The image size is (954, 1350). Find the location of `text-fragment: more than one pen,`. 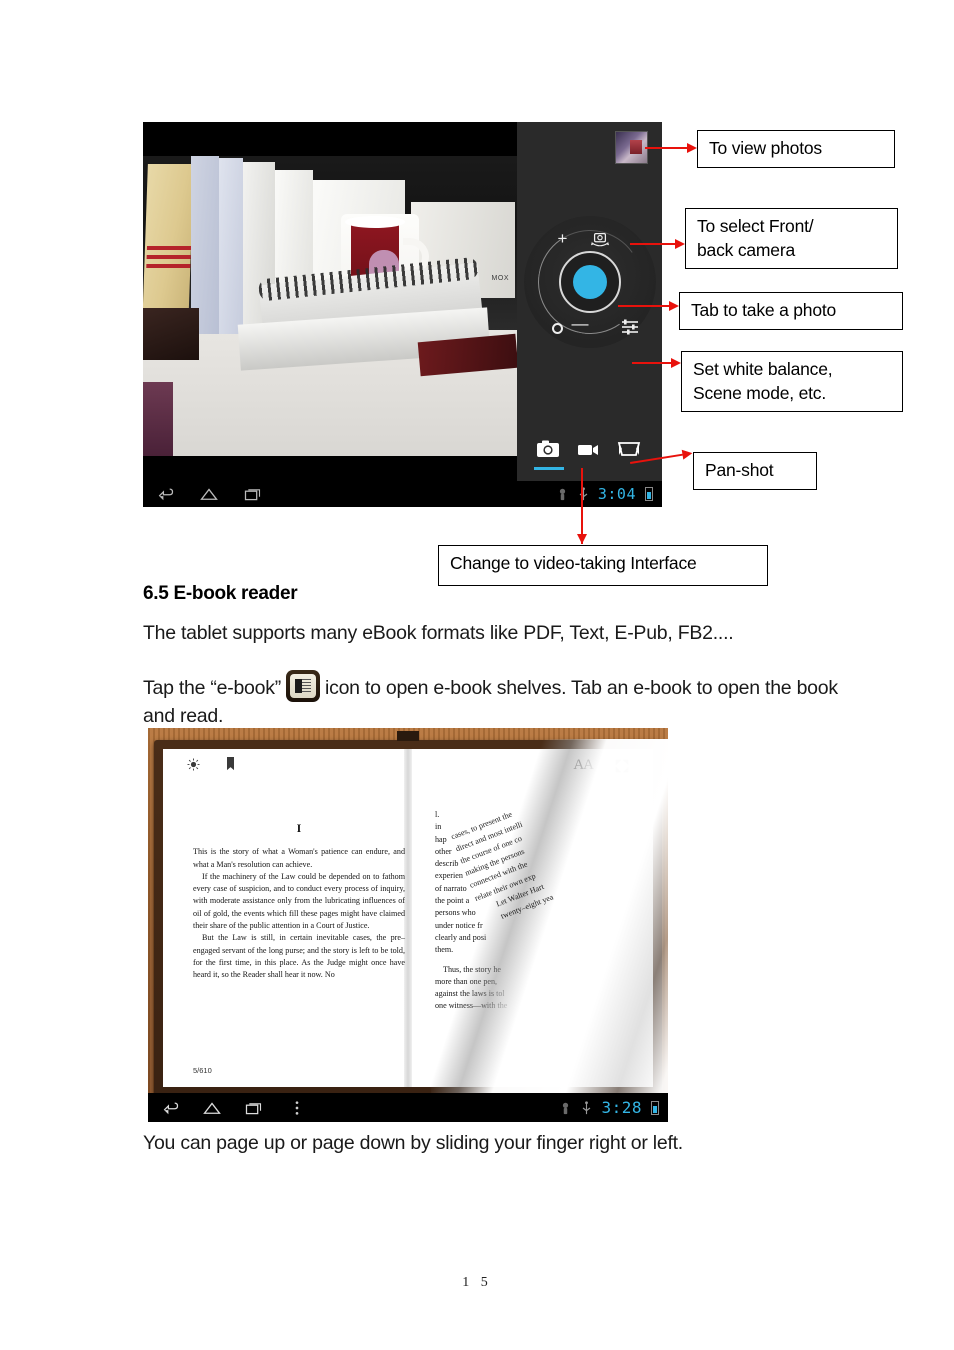

text-fragment: more than one pen, is located at coordinates (466, 981).